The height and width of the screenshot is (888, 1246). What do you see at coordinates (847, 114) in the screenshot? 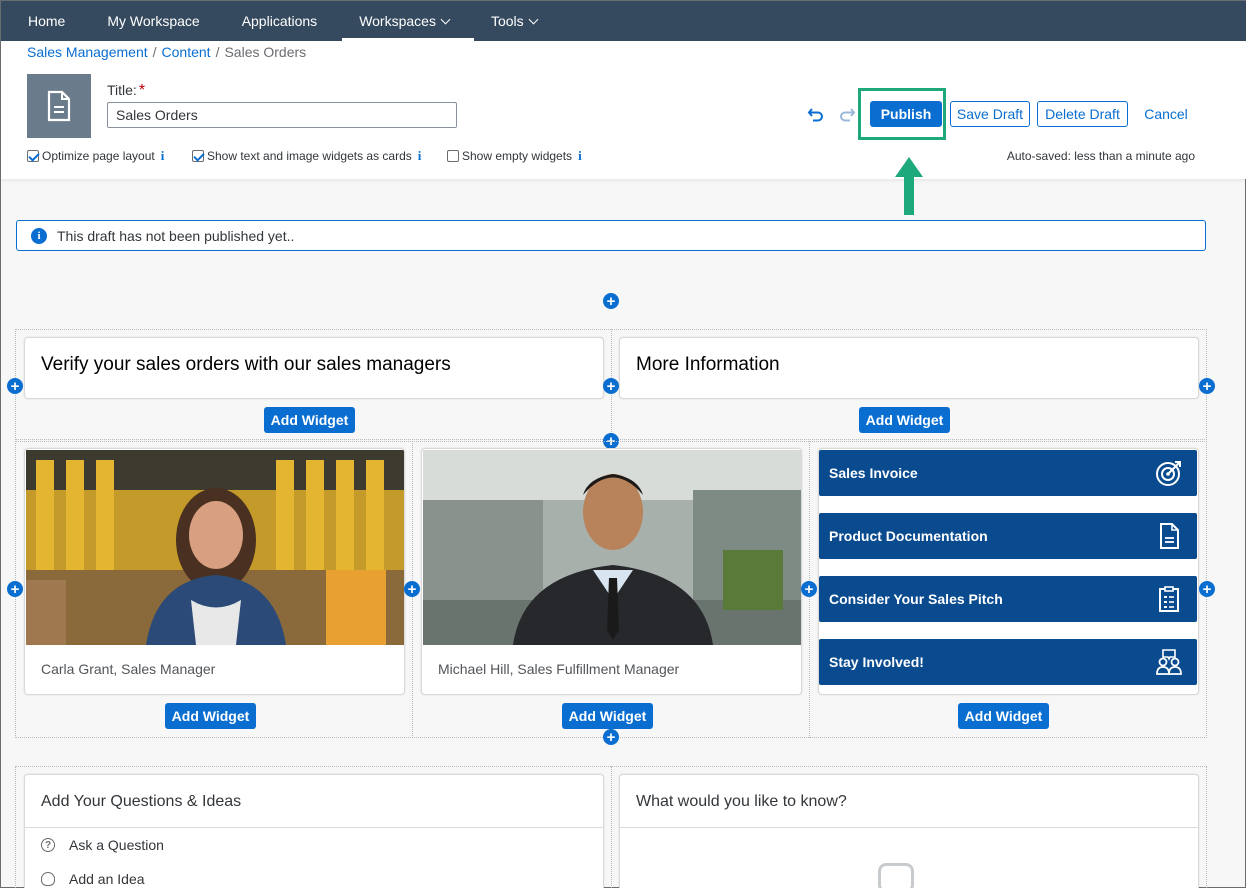
I see `redo-icon` at bounding box center [847, 114].